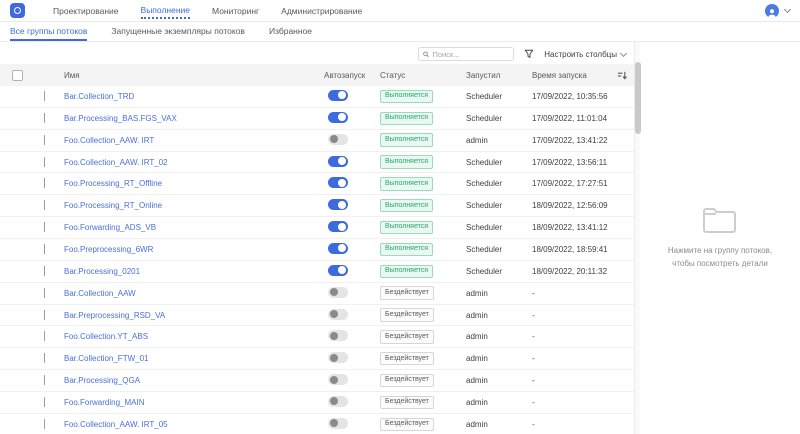 The image size is (800, 434). What do you see at coordinates (114, 315) in the screenshot?
I see `flow-group-name-link: Bar.Preprocessing_RSD_VA` at bounding box center [114, 315].